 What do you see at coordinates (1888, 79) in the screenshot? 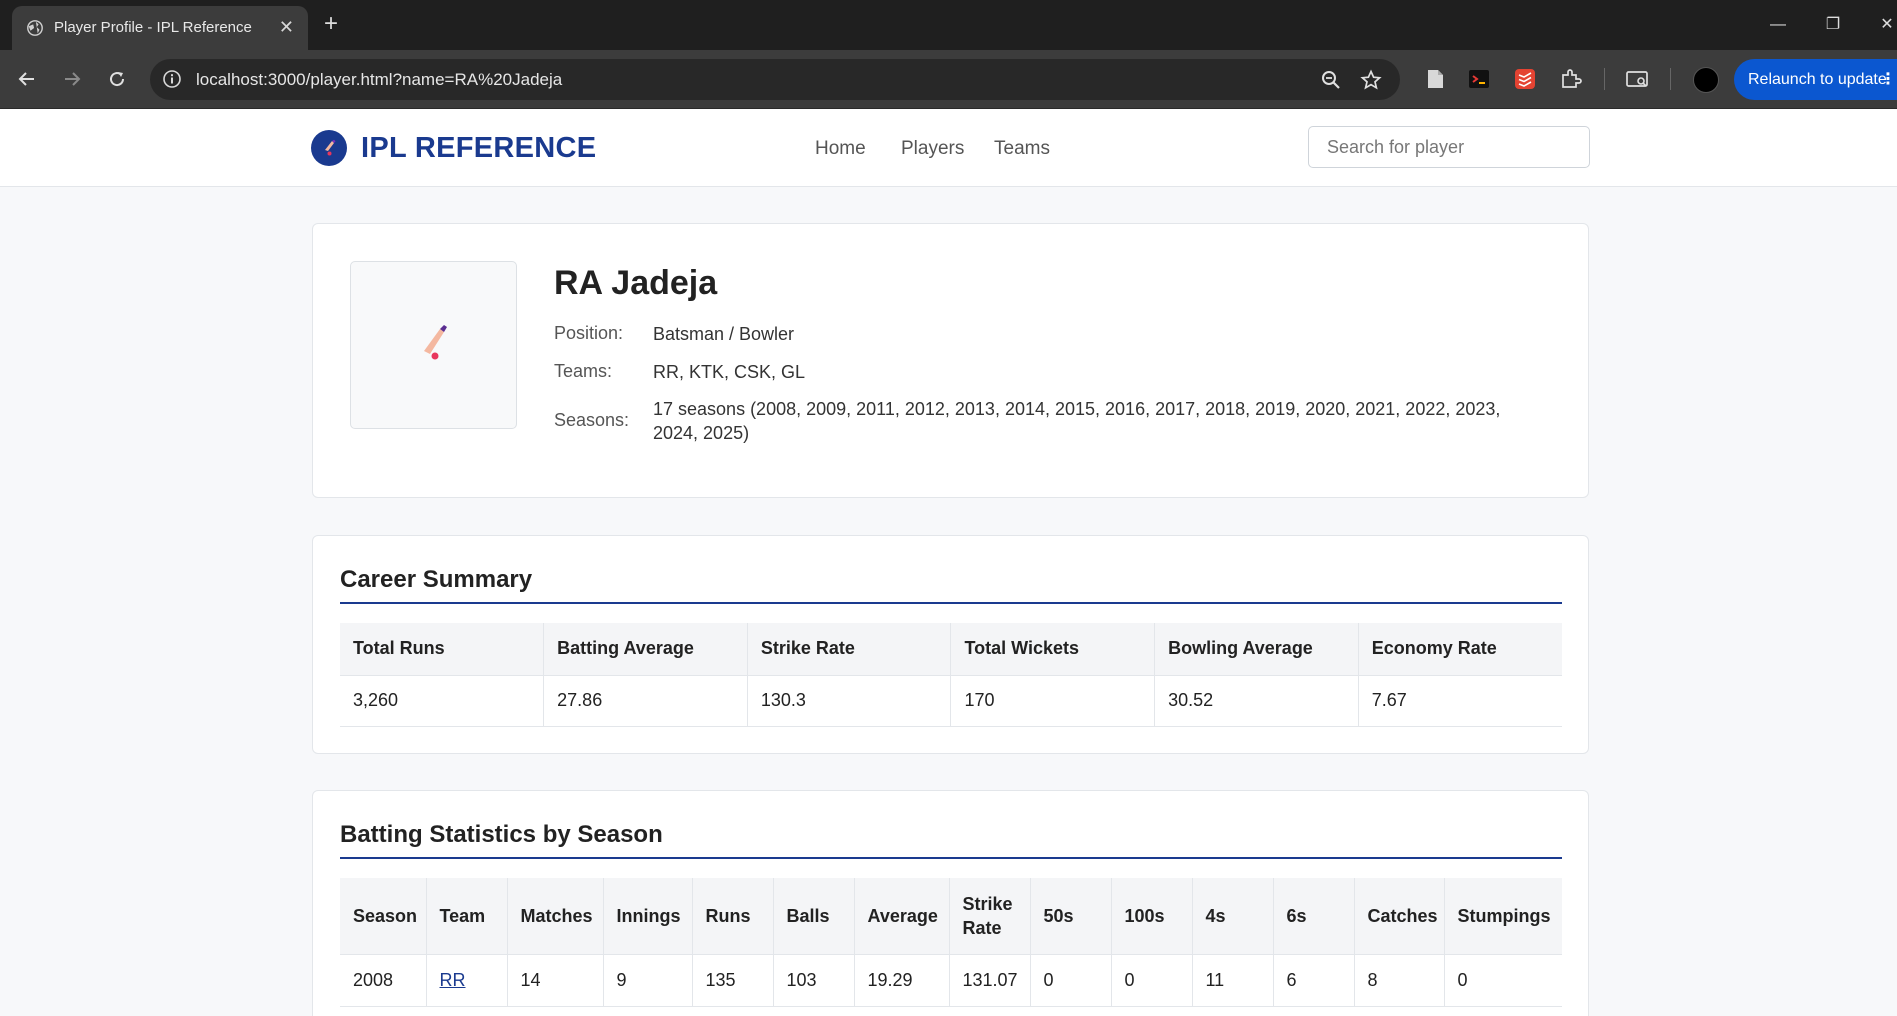
I see `more-menu-icon: ⋮` at bounding box center [1888, 79].